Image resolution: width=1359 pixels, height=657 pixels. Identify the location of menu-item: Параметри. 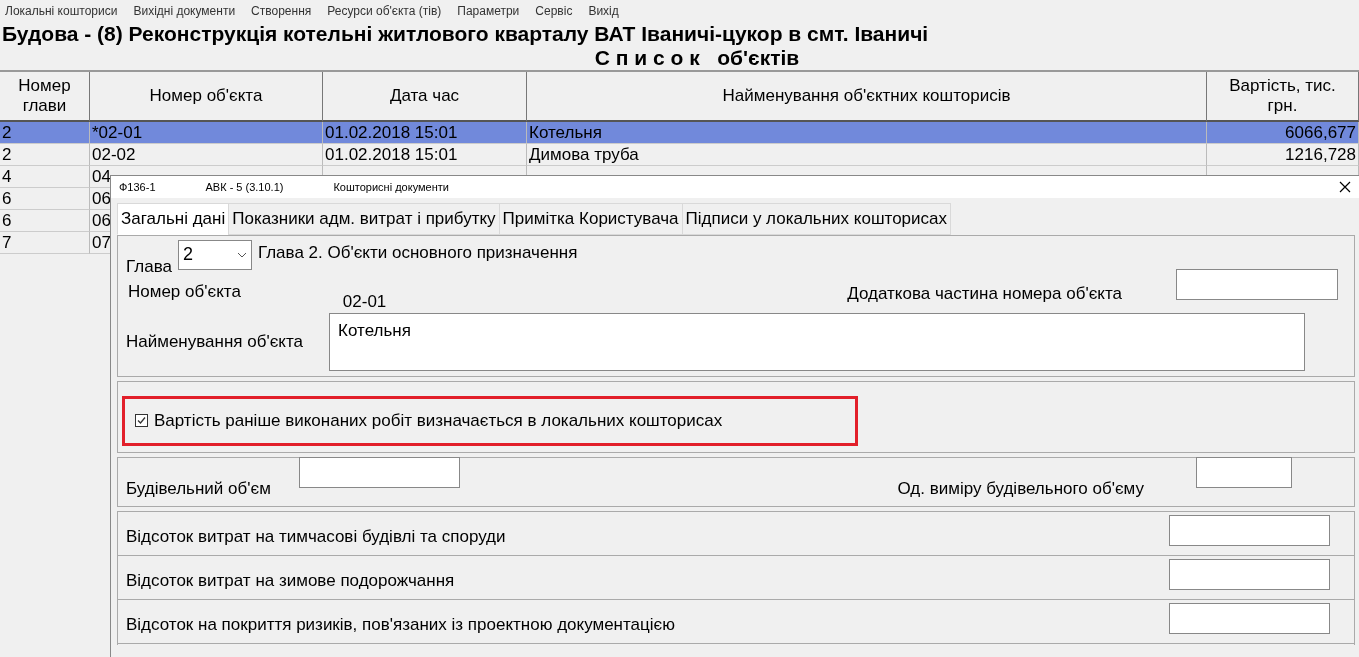
(488, 11).